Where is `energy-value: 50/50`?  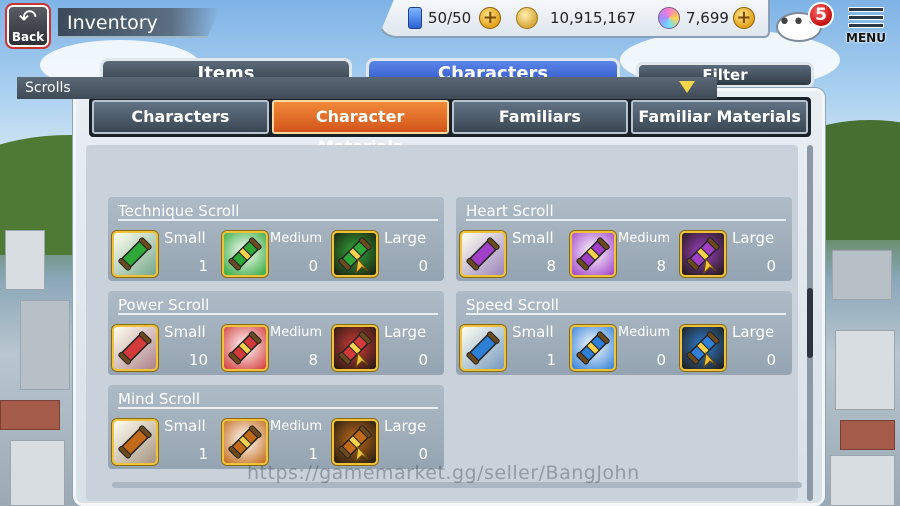
energy-value: 50/50 is located at coordinates (450, 18).